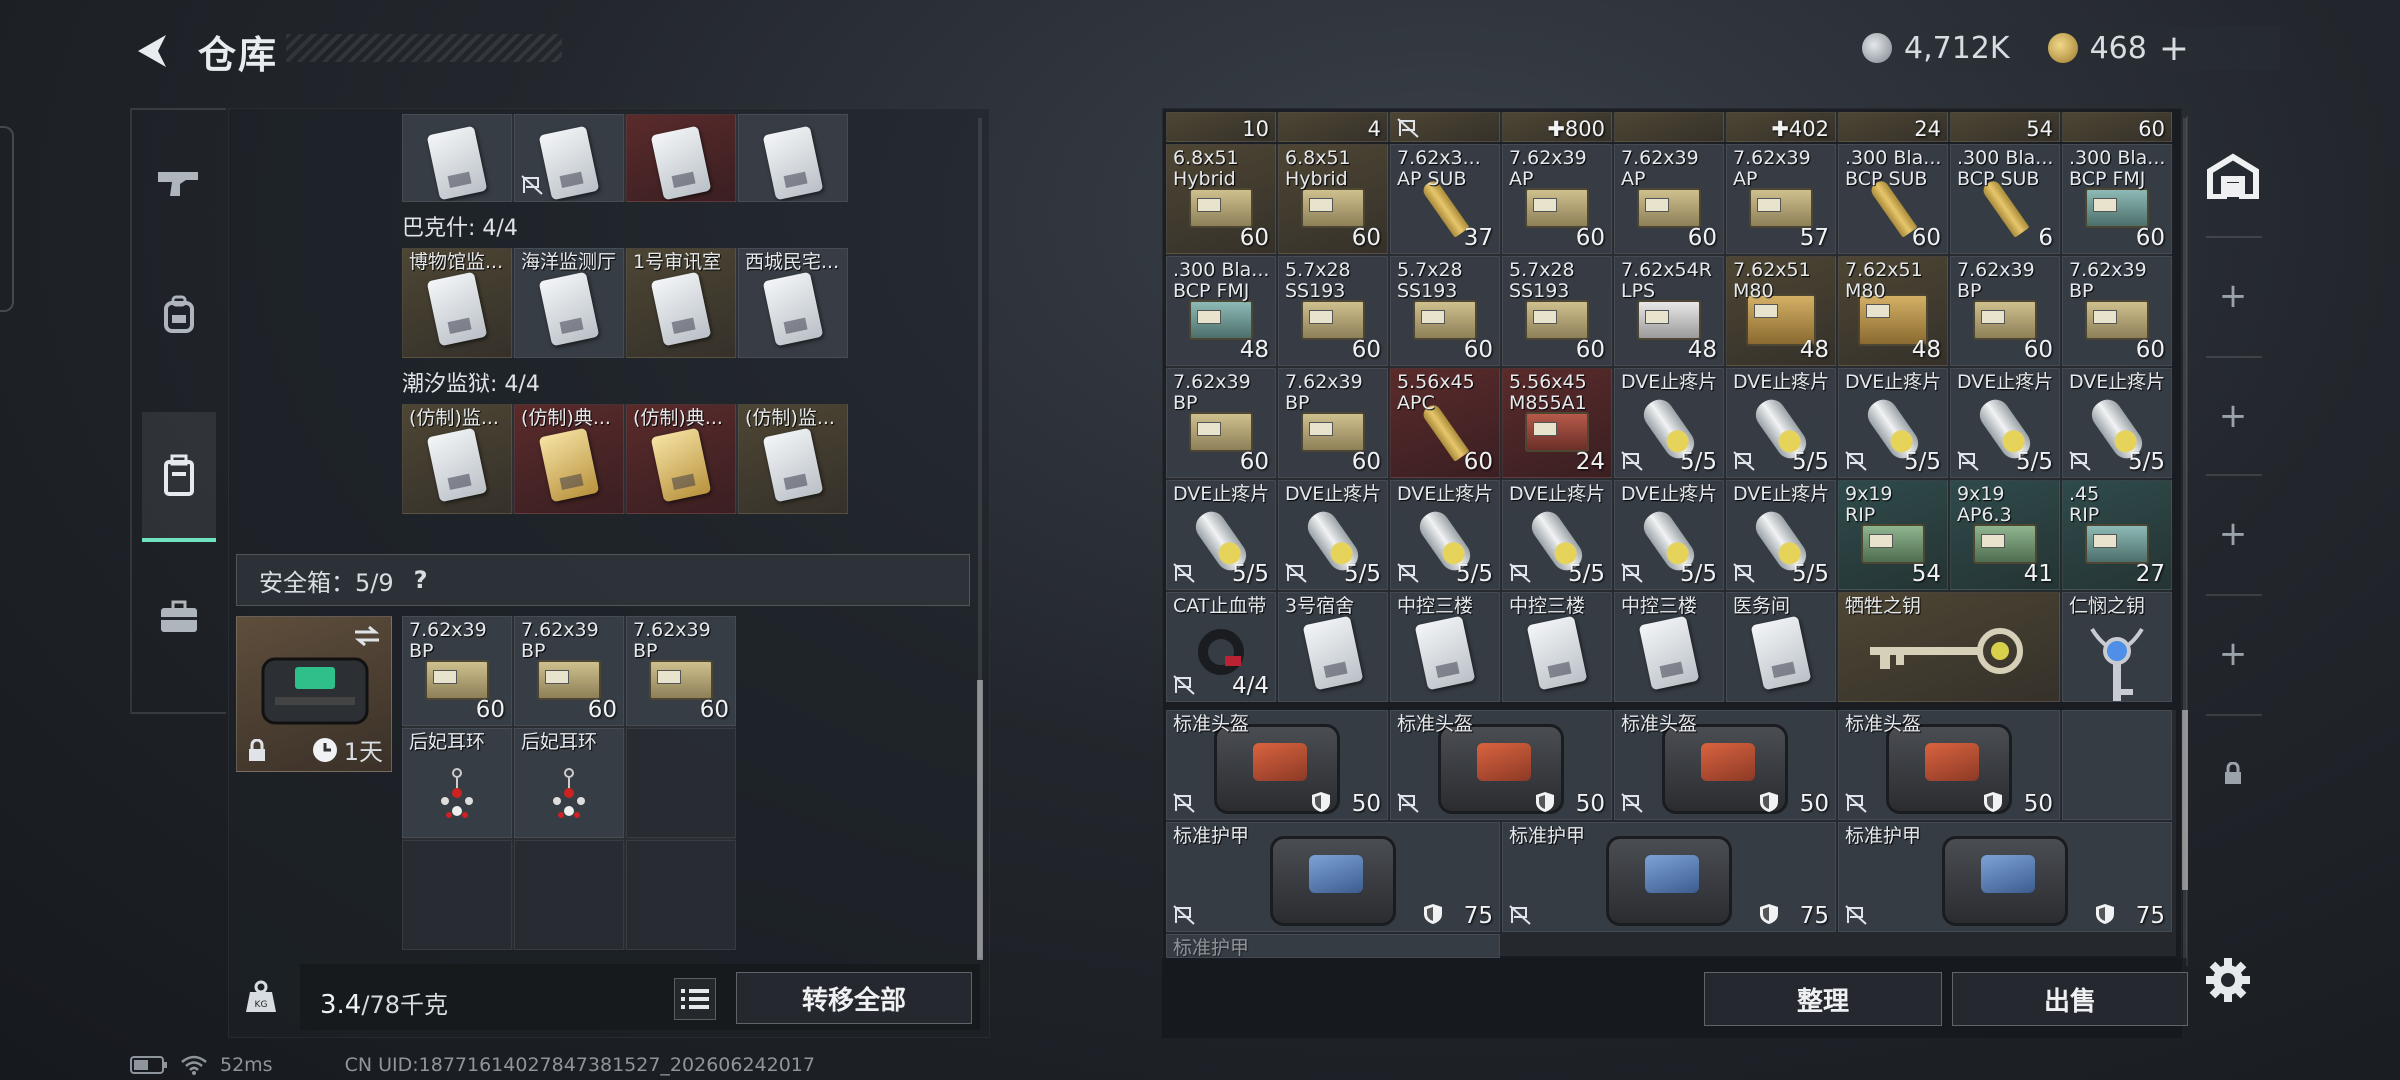 Image resolution: width=2400 pixels, height=1080 pixels. What do you see at coordinates (2233, 654) in the screenshot?
I see `warehouse-tab-add-4: +` at bounding box center [2233, 654].